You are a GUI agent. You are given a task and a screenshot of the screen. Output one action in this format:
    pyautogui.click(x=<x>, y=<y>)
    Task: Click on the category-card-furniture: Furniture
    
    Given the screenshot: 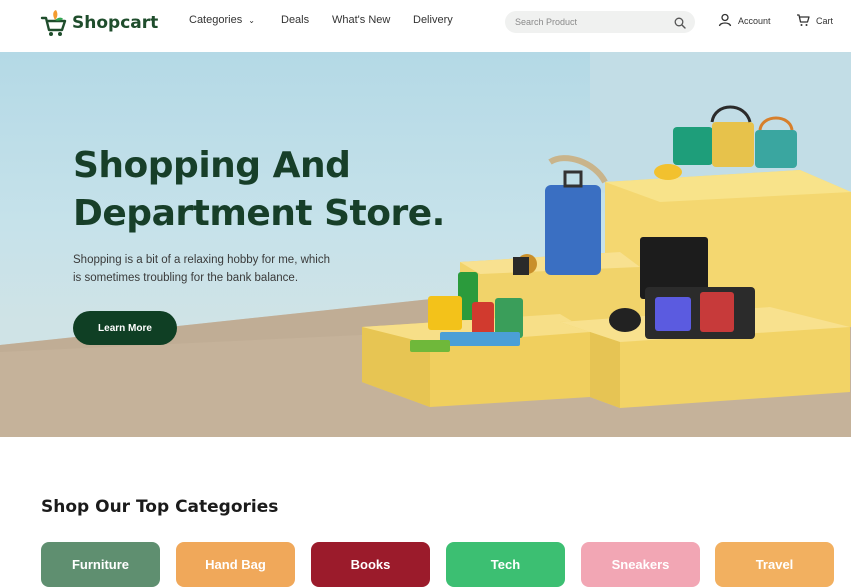 What is the action you would take?
    pyautogui.click(x=100, y=564)
    